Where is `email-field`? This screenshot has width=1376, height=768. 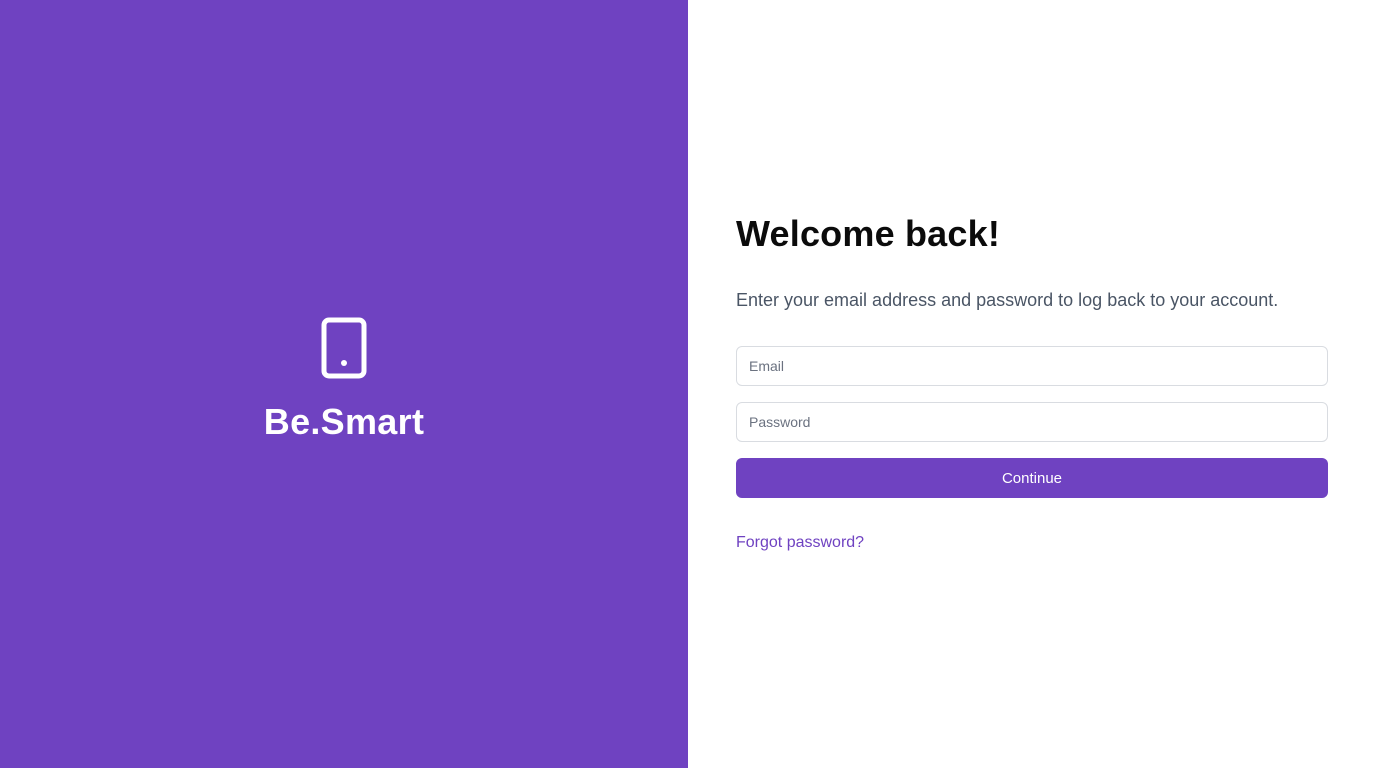 email-field is located at coordinates (1032, 366).